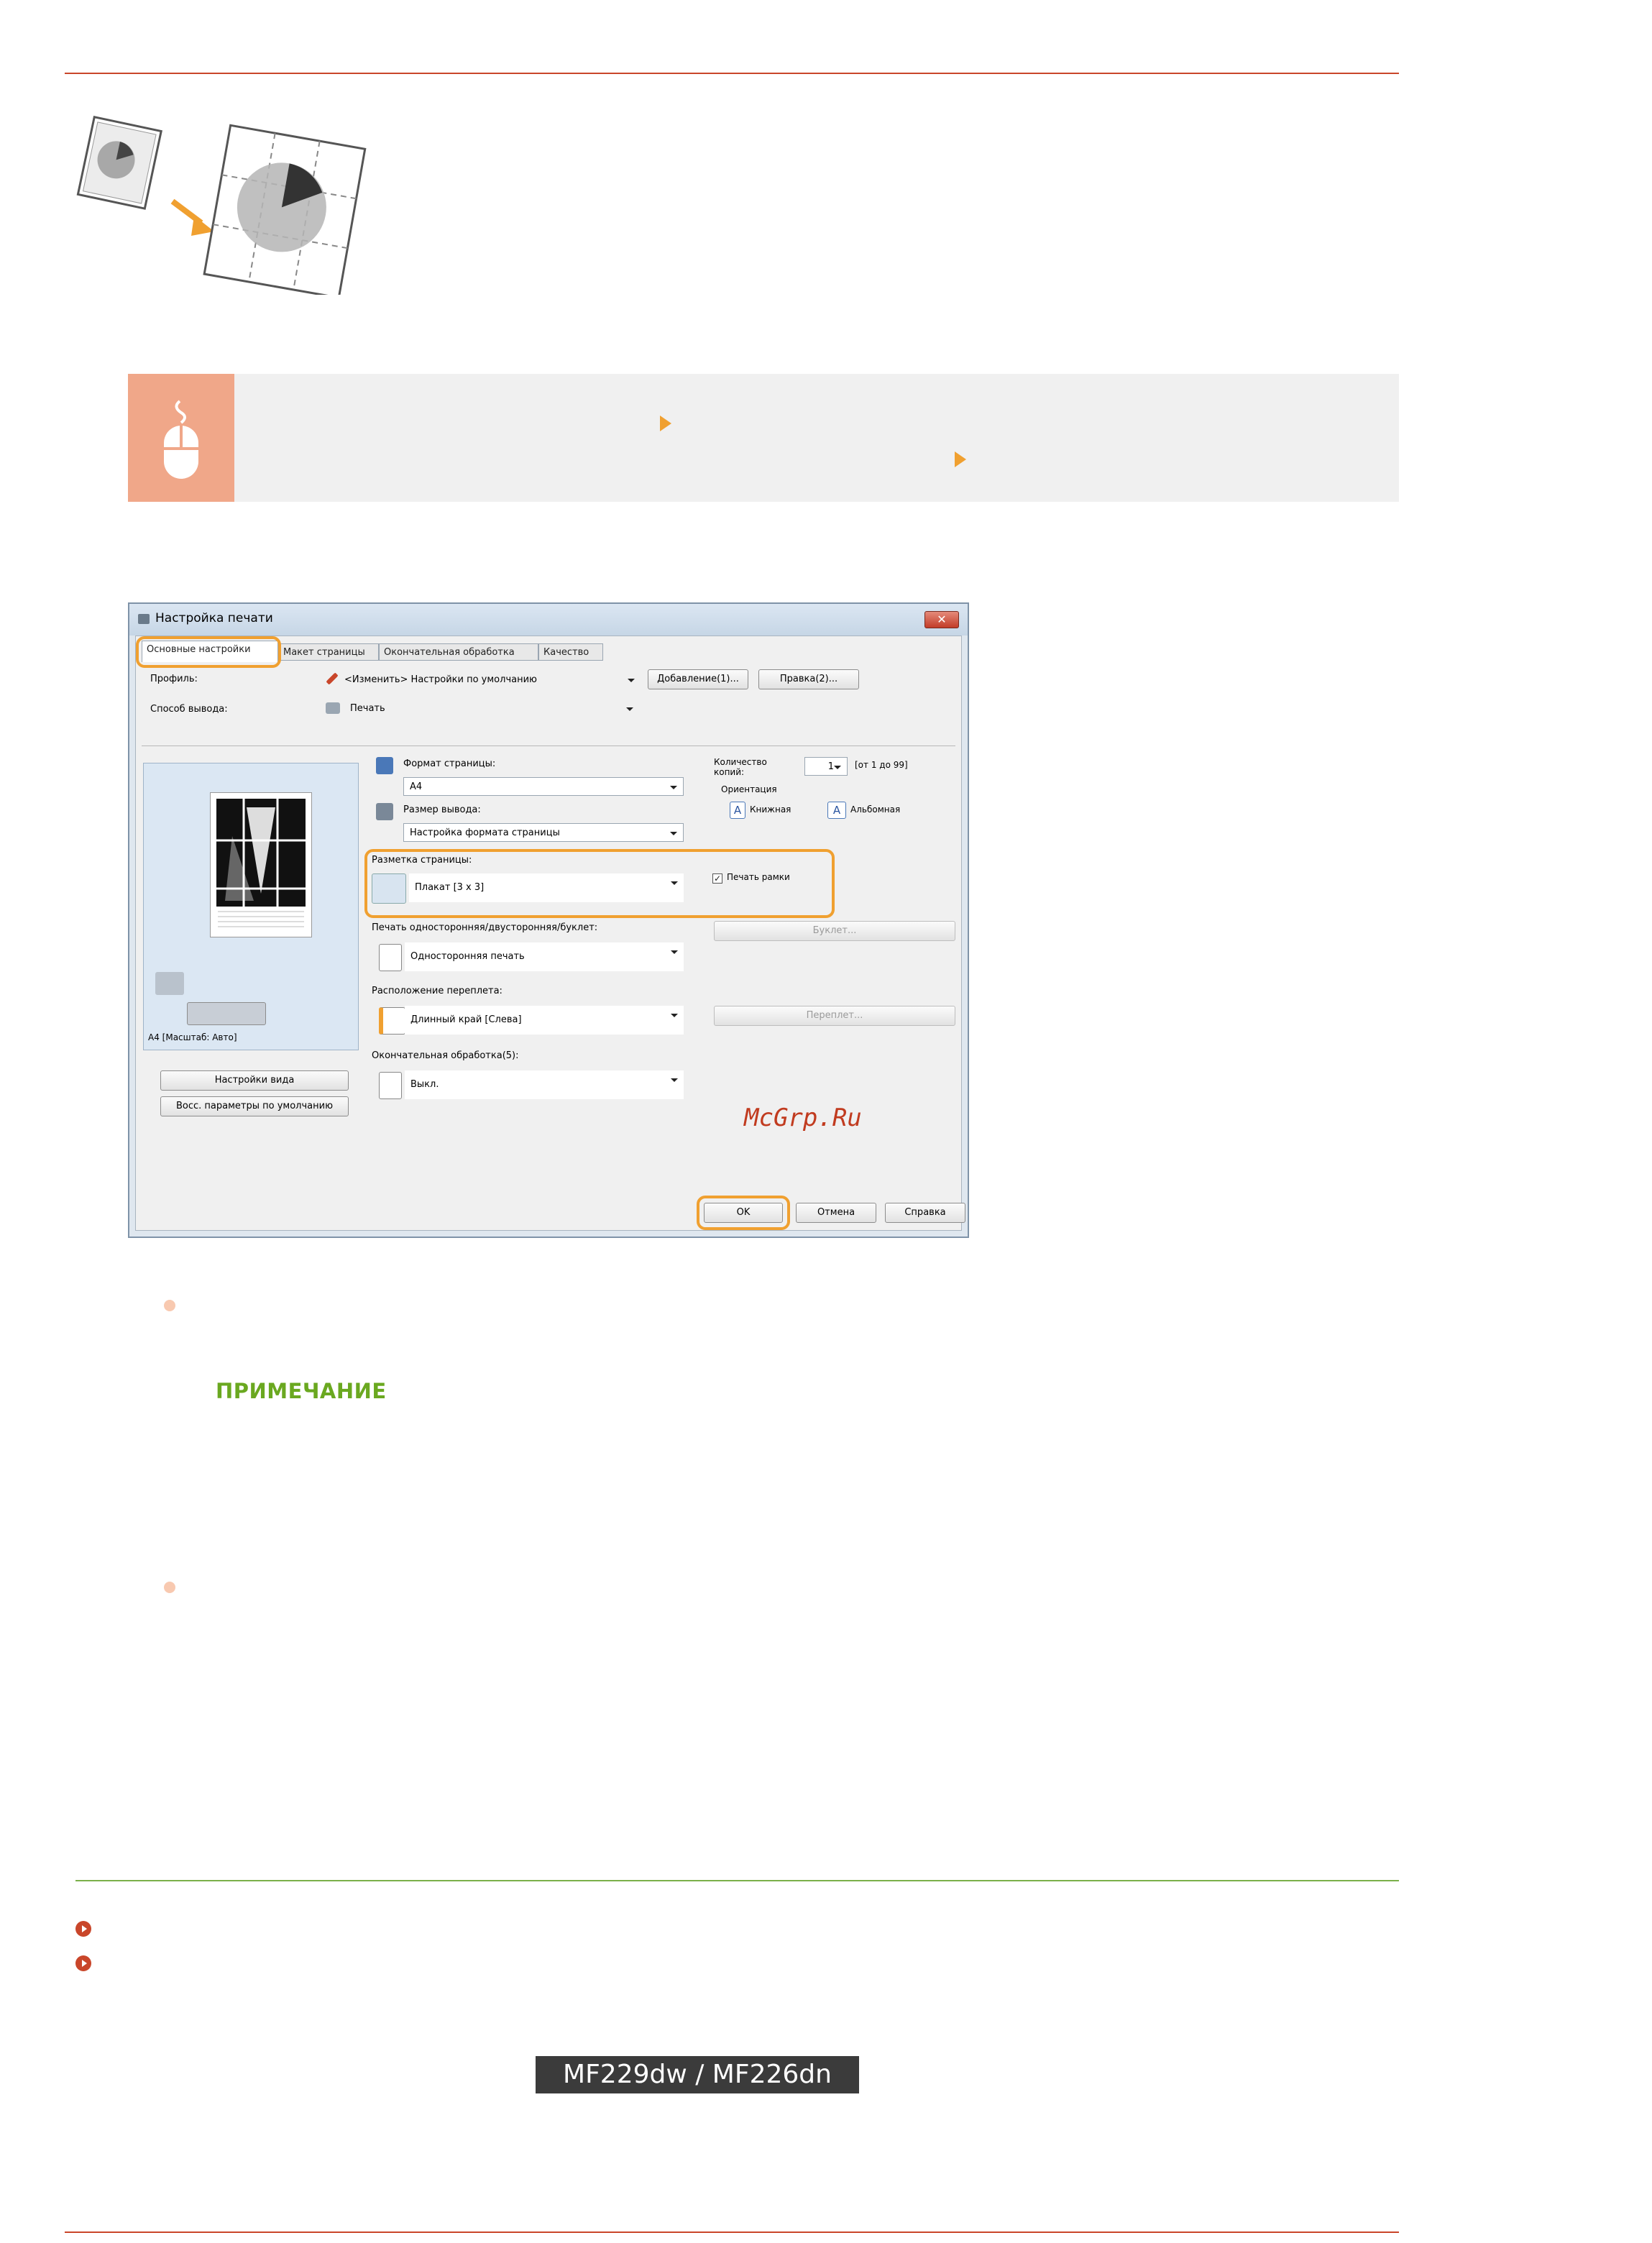  Describe the element at coordinates (181, 438) in the screenshot. I see `mouse-icon` at that location.